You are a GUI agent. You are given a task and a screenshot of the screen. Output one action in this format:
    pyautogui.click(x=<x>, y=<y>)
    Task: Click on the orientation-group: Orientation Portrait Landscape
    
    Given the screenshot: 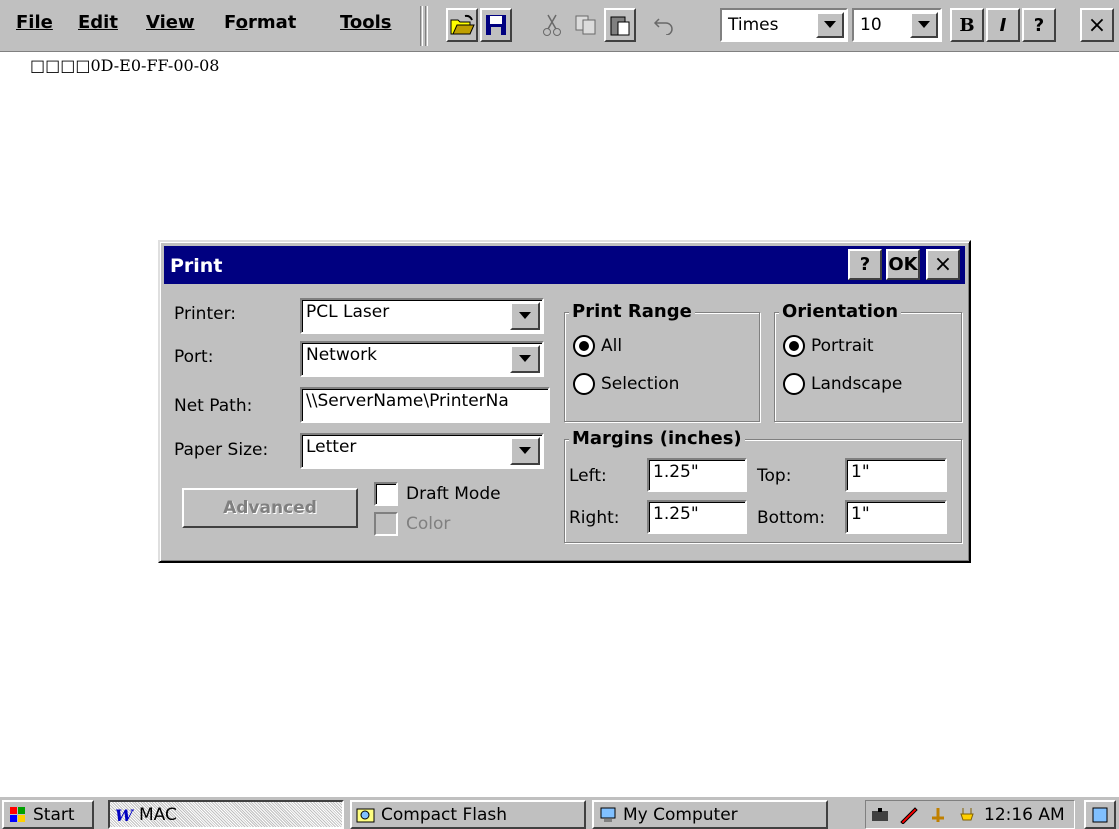 What is the action you would take?
    pyautogui.click(x=868, y=361)
    